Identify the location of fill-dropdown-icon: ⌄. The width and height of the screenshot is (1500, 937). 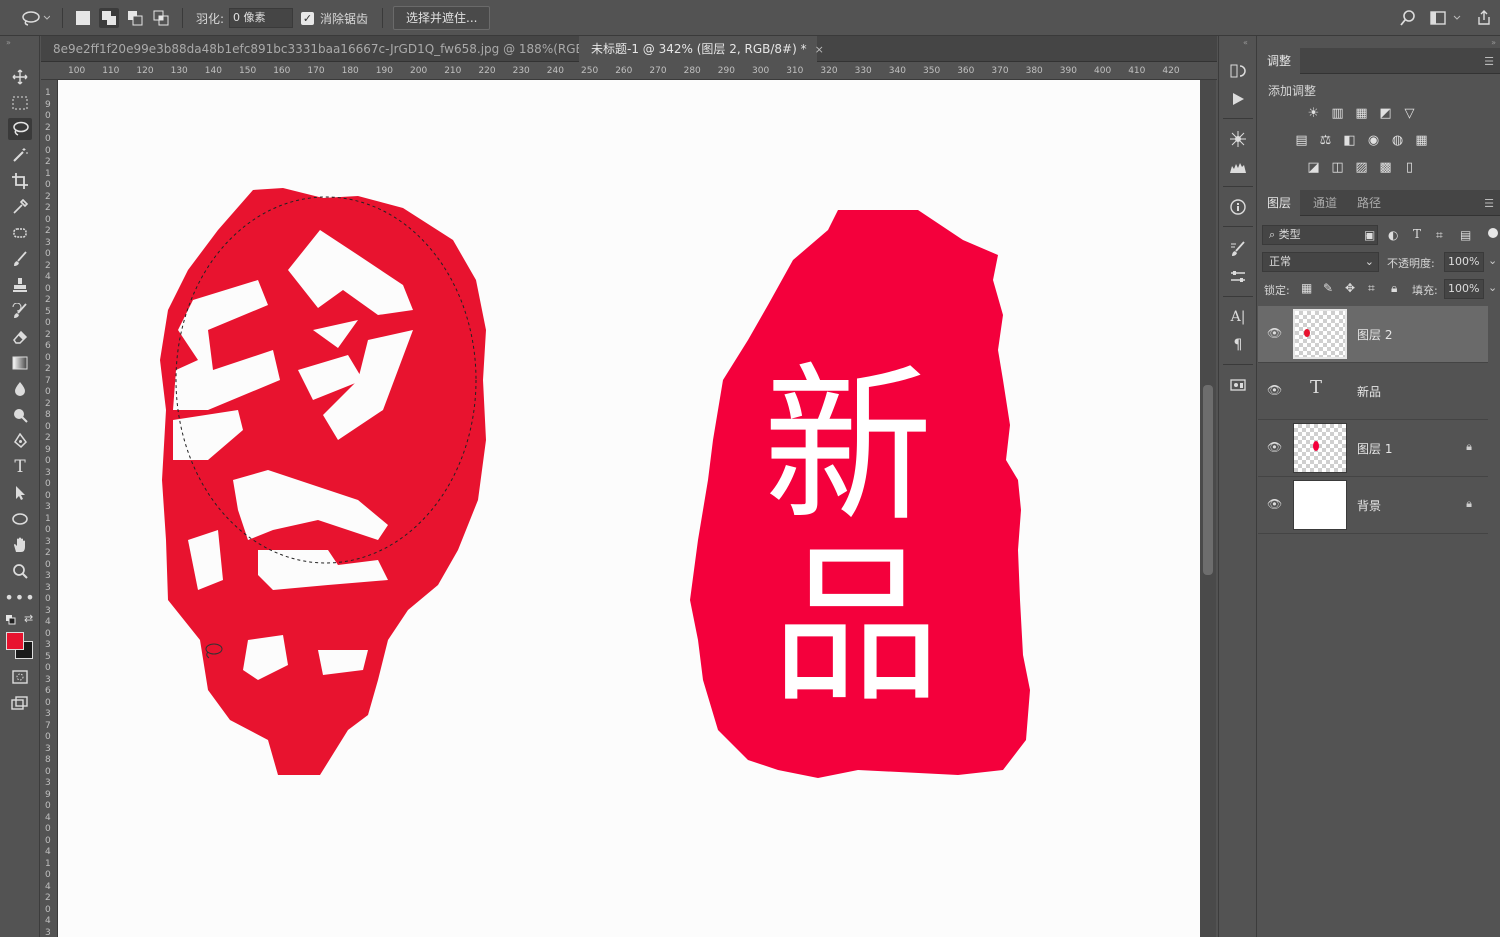
(1492, 287).